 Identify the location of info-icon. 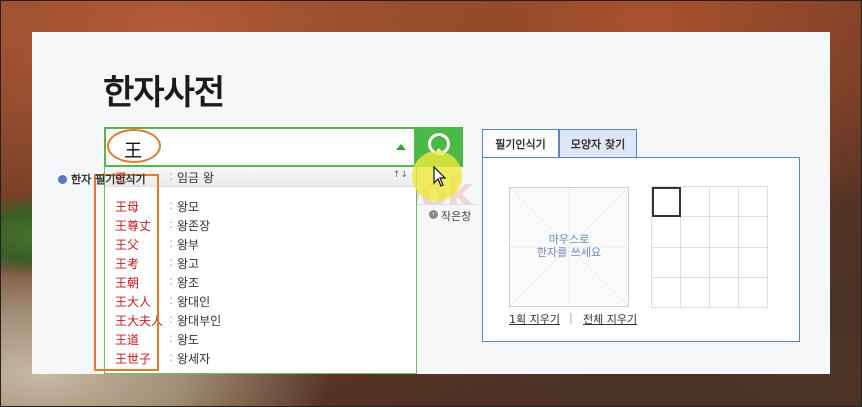
(62, 179).